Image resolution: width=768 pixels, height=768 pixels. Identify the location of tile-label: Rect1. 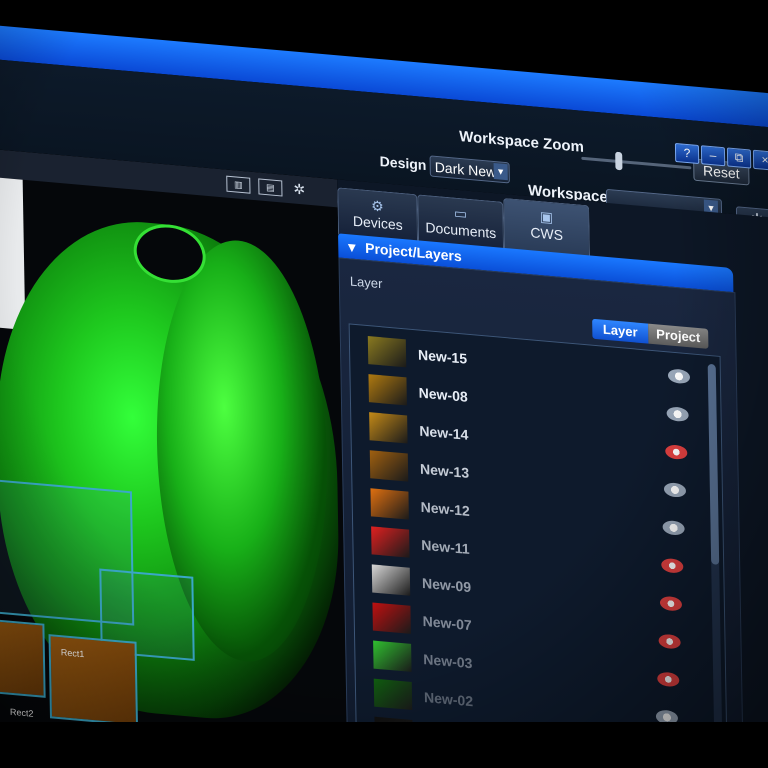
(72, 653).